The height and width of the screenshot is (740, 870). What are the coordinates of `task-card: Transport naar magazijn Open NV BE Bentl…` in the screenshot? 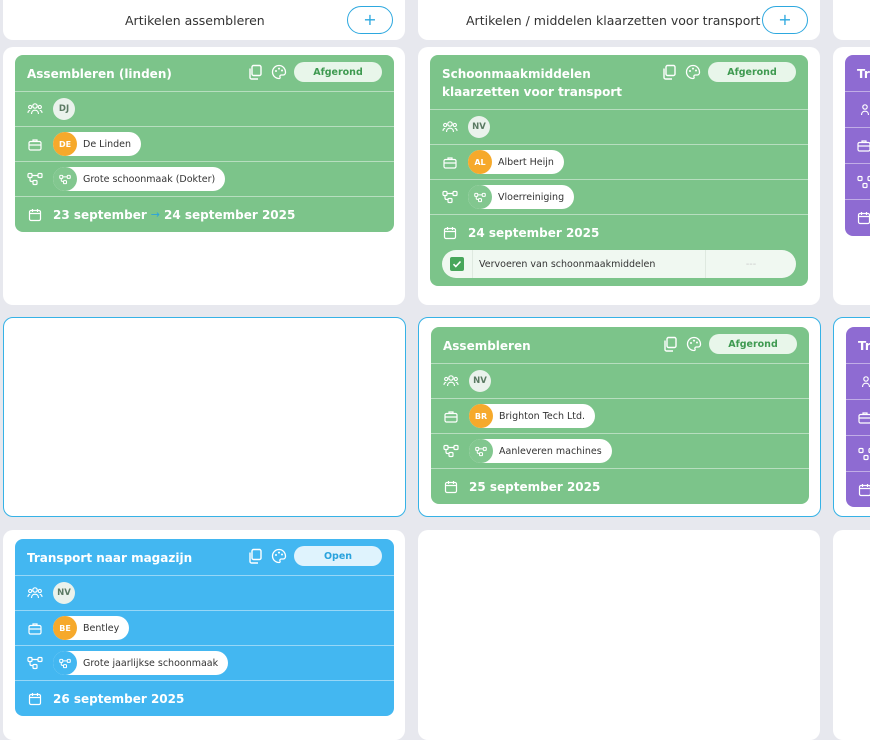 It's located at (204, 627).